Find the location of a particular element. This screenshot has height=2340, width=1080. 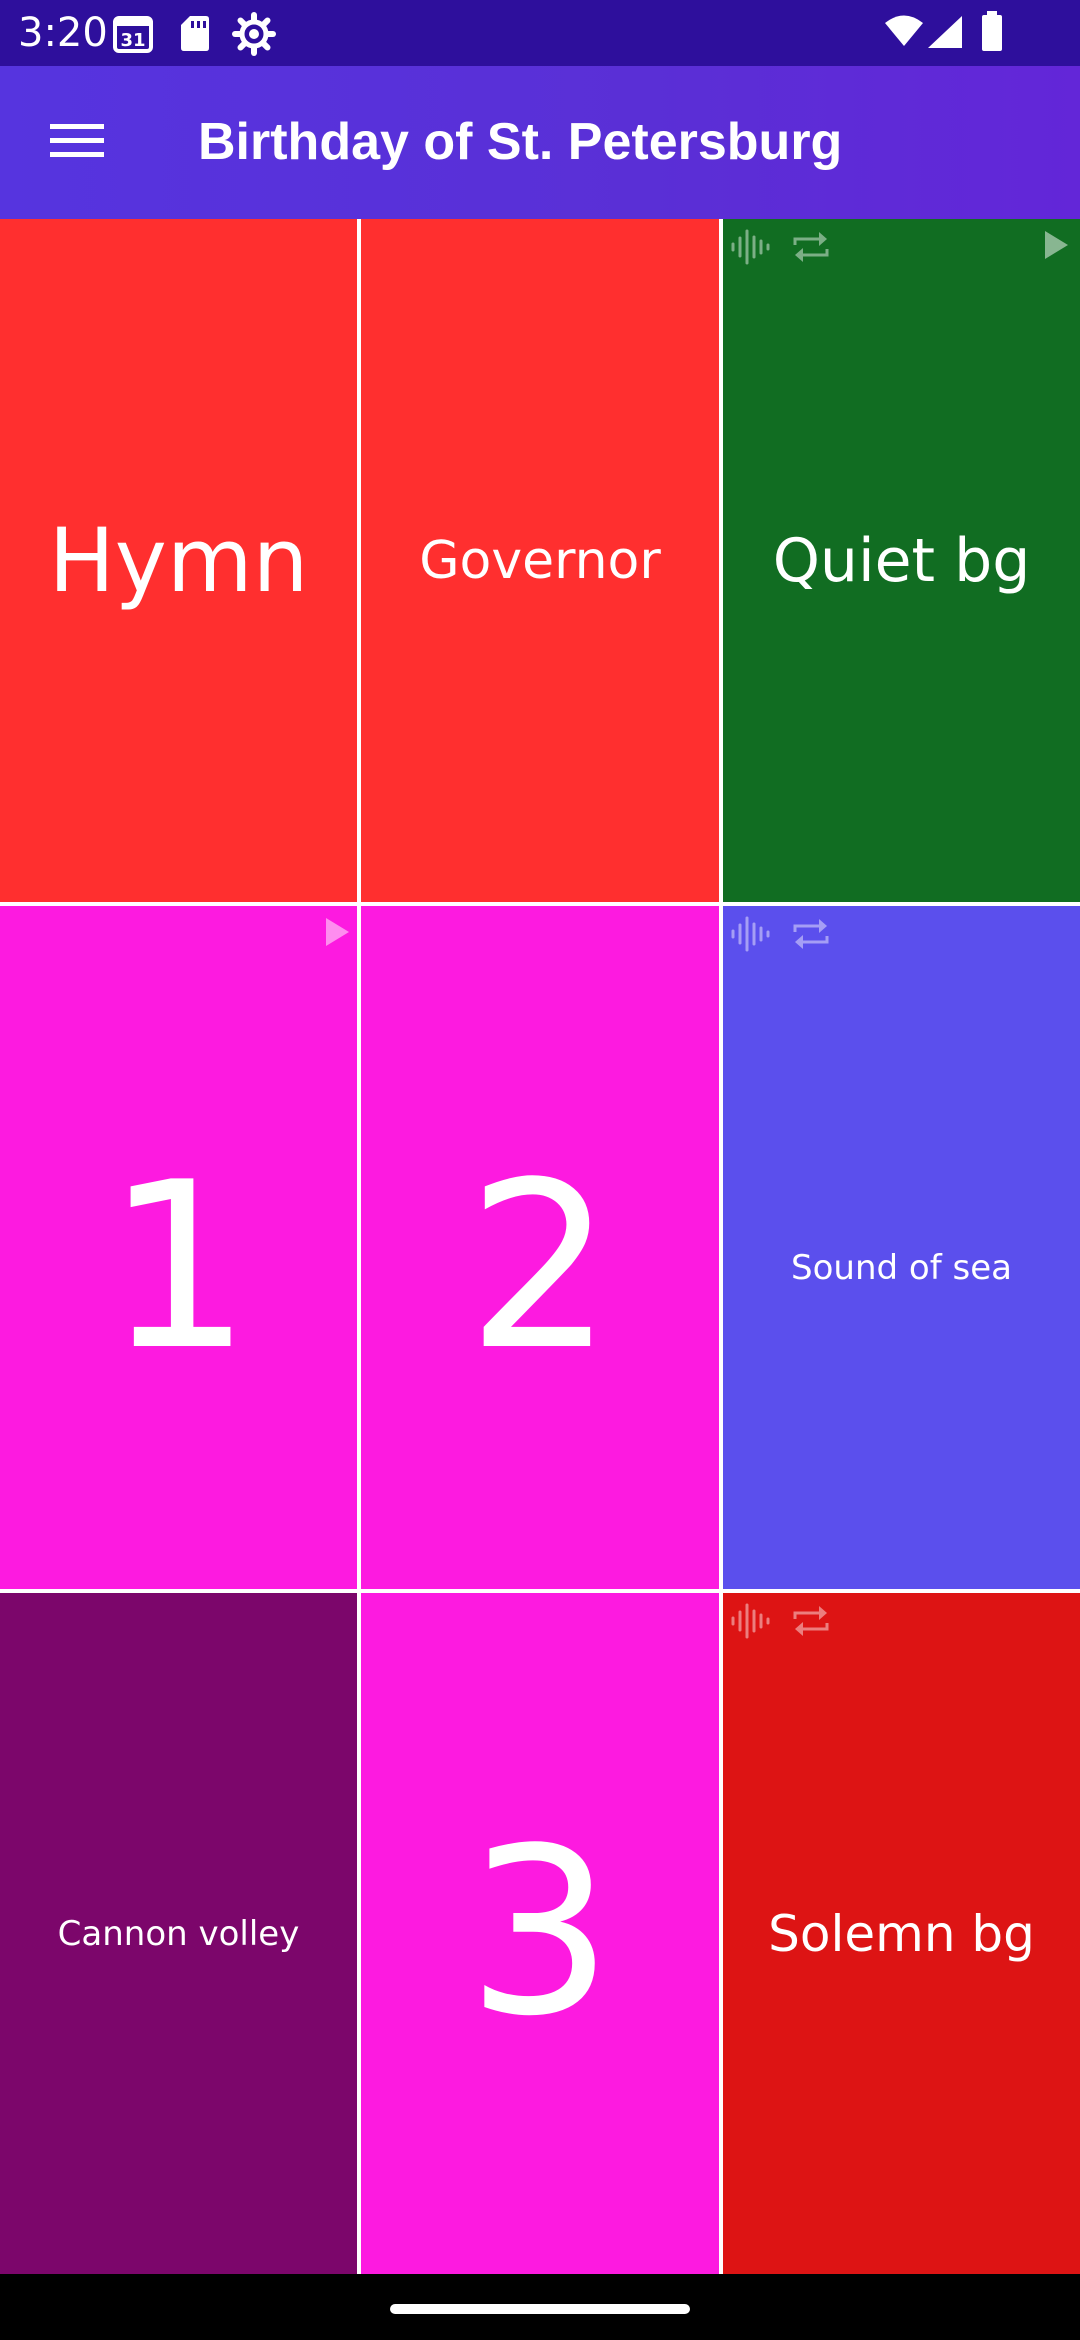

tile-label: Hymn is located at coordinates (178, 560).